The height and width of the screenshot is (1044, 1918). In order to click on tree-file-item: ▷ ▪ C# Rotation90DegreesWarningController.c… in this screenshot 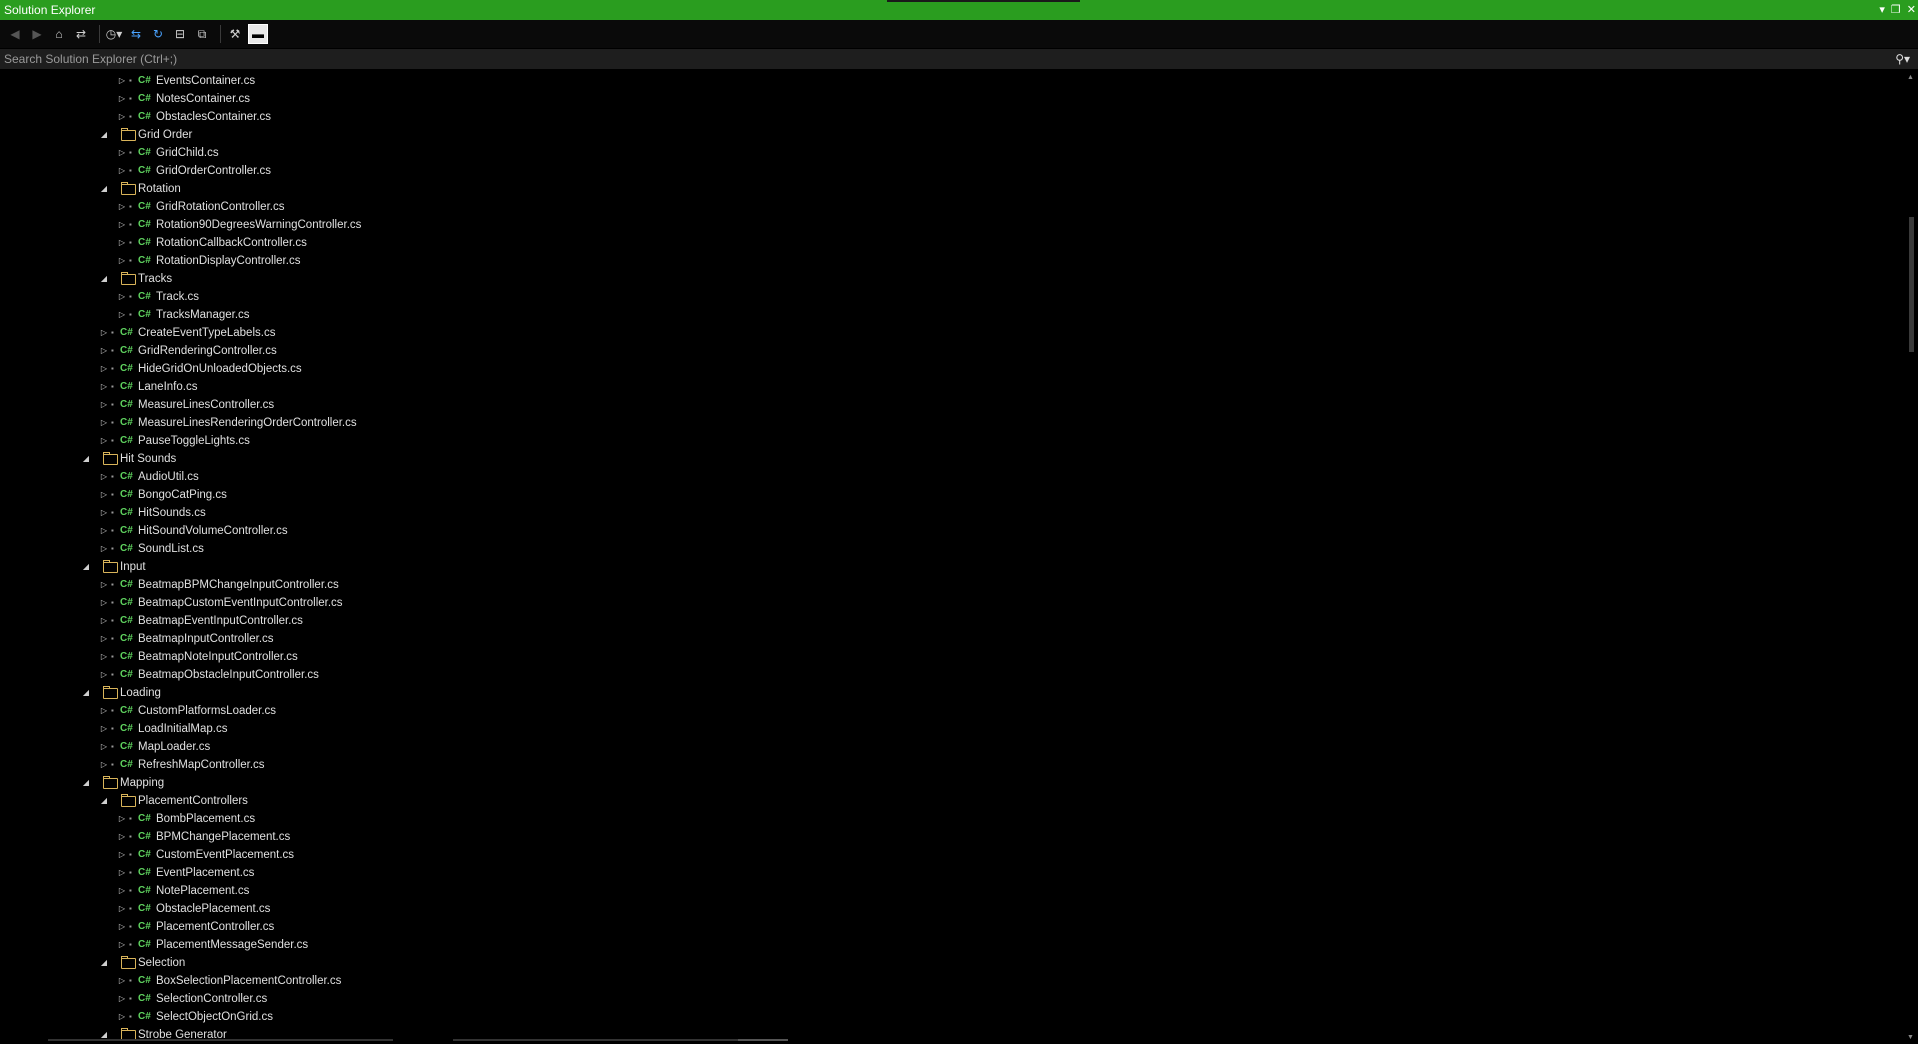, I will do `click(952, 225)`.